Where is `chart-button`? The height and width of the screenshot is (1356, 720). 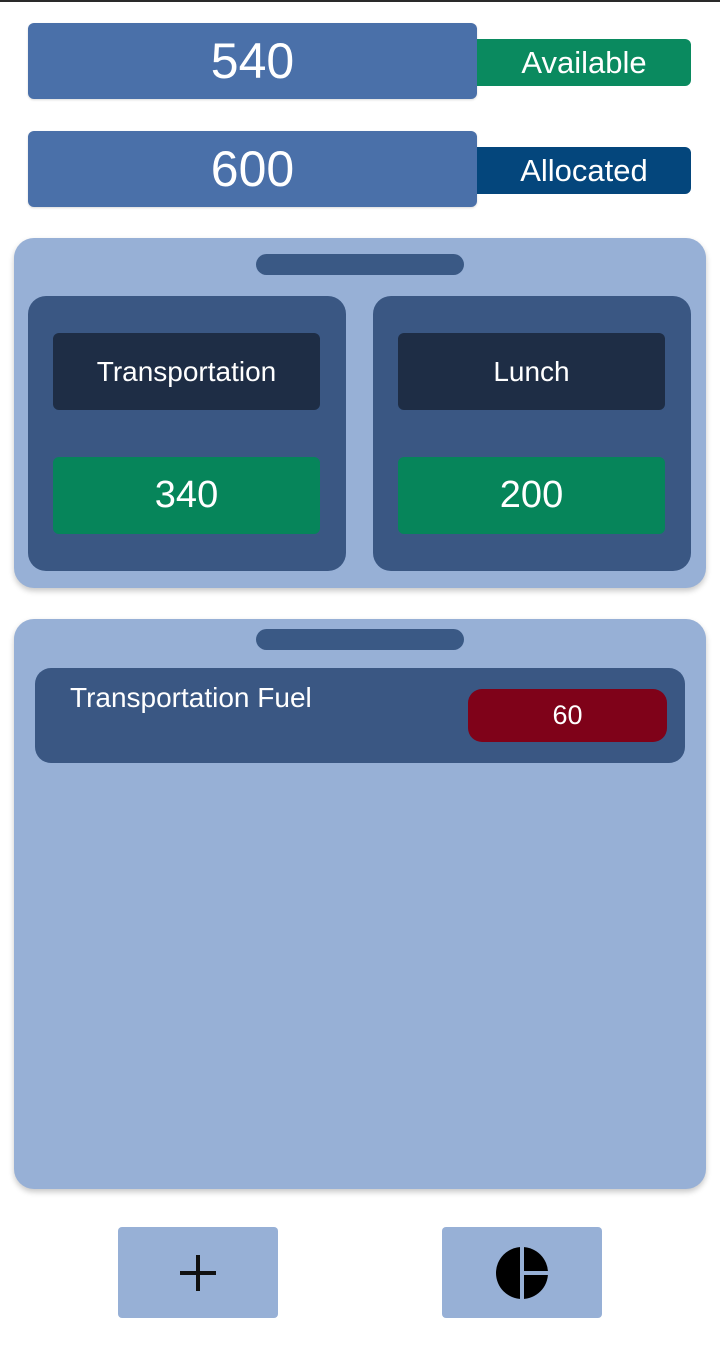 chart-button is located at coordinates (522, 1272).